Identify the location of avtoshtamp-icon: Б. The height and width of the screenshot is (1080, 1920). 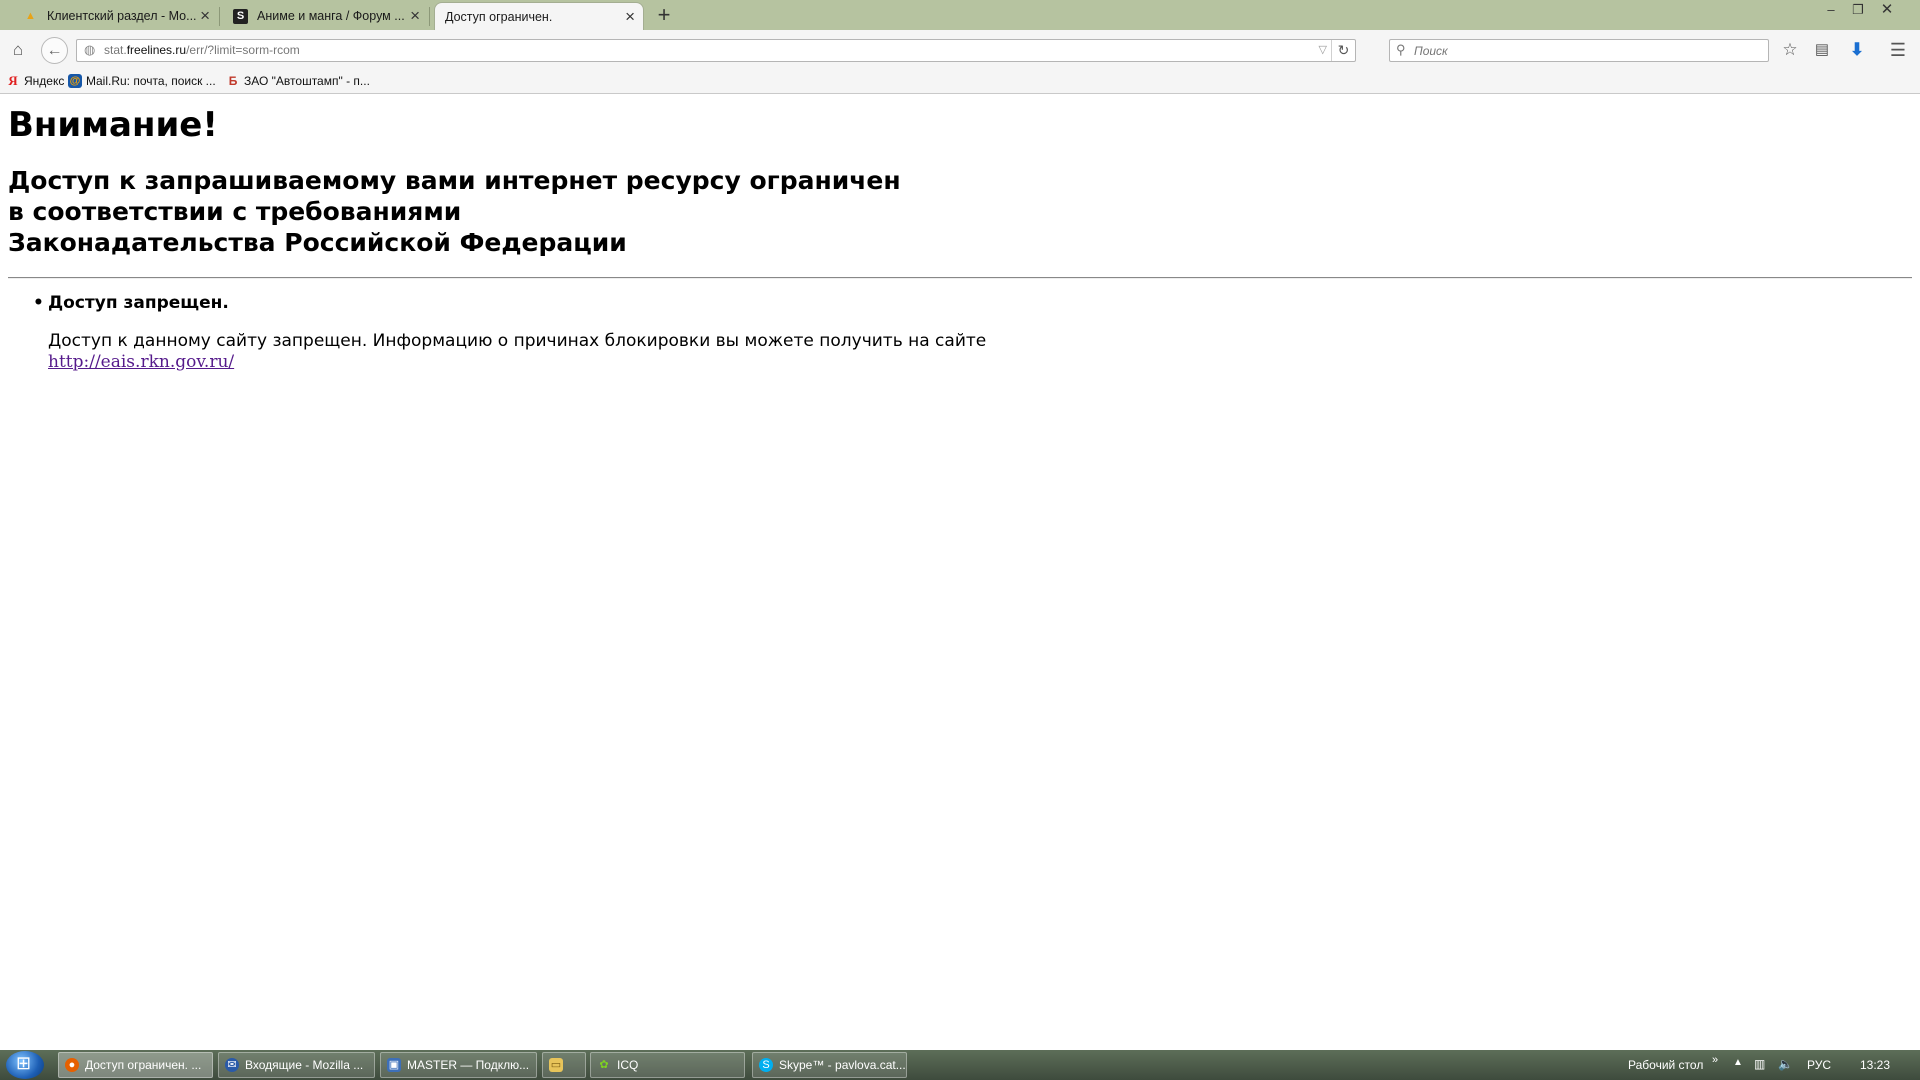
(233, 81).